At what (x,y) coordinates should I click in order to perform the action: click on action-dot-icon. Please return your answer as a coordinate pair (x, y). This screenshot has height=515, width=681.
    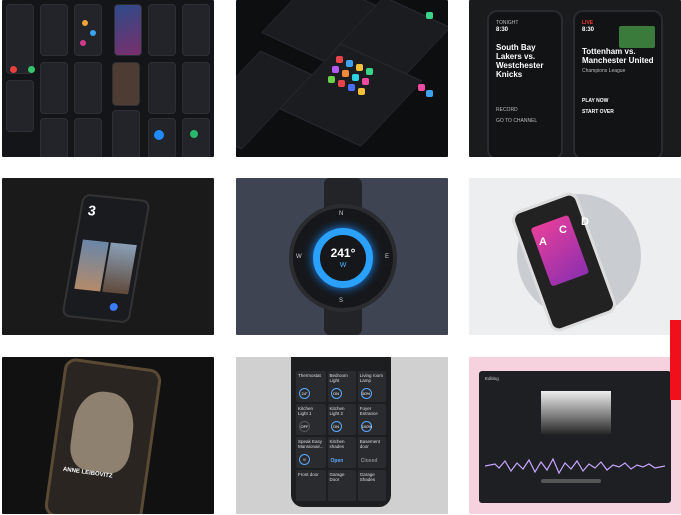
    Looking at the image, I should click on (114, 307).